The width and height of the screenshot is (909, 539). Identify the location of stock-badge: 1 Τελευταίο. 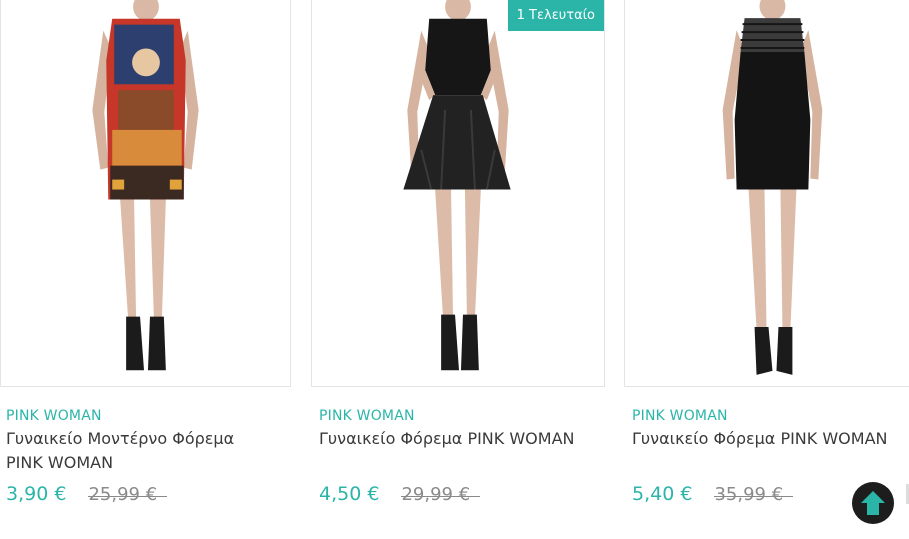
(555, 15).